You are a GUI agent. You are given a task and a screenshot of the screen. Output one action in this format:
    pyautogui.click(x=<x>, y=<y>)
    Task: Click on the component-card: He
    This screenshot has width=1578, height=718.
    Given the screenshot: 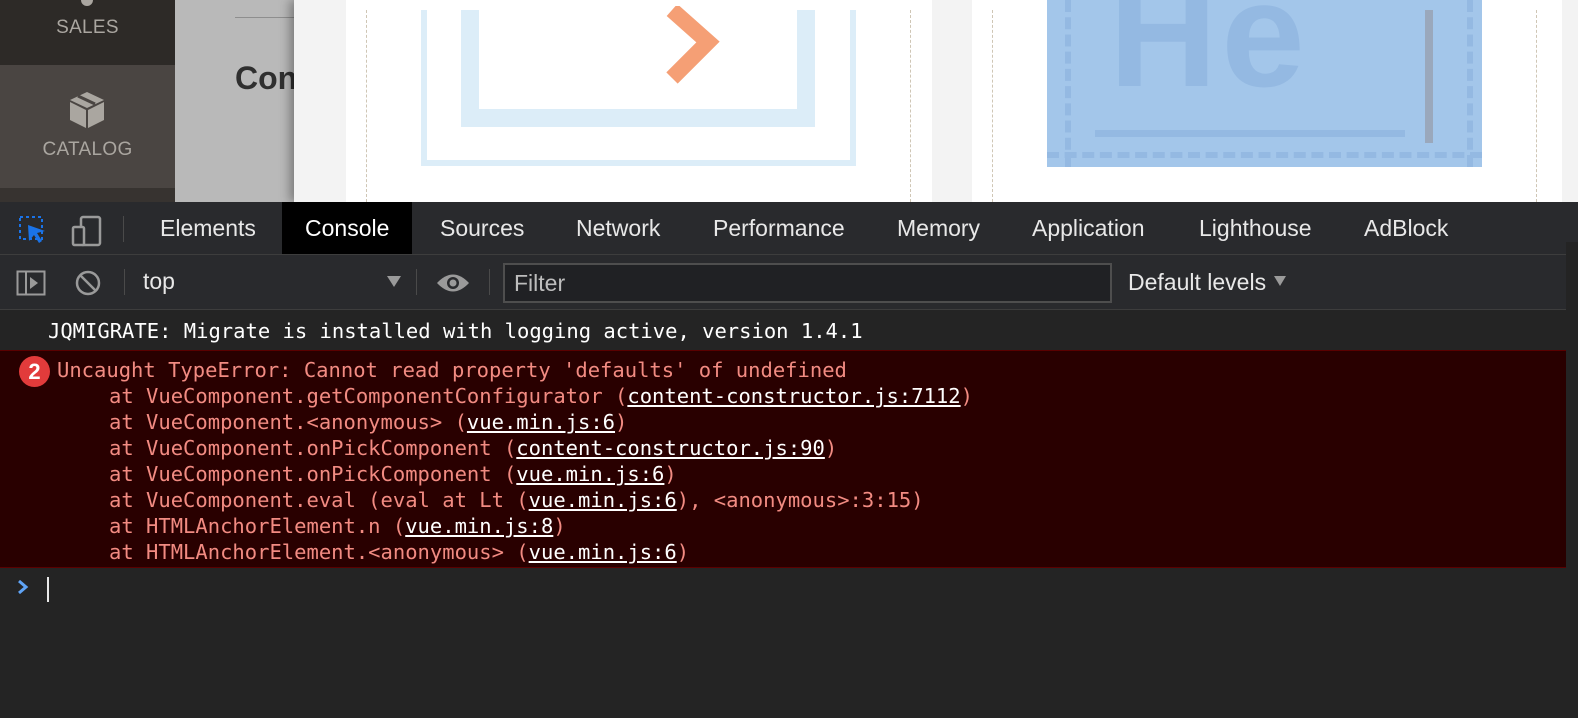 What is the action you would take?
    pyautogui.click(x=1267, y=101)
    